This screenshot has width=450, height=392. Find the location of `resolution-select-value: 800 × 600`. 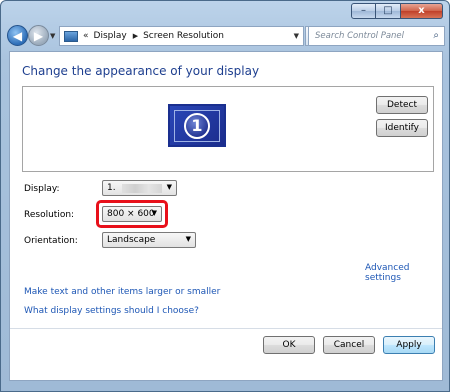

resolution-select-value: 800 × 600 is located at coordinates (131, 214).